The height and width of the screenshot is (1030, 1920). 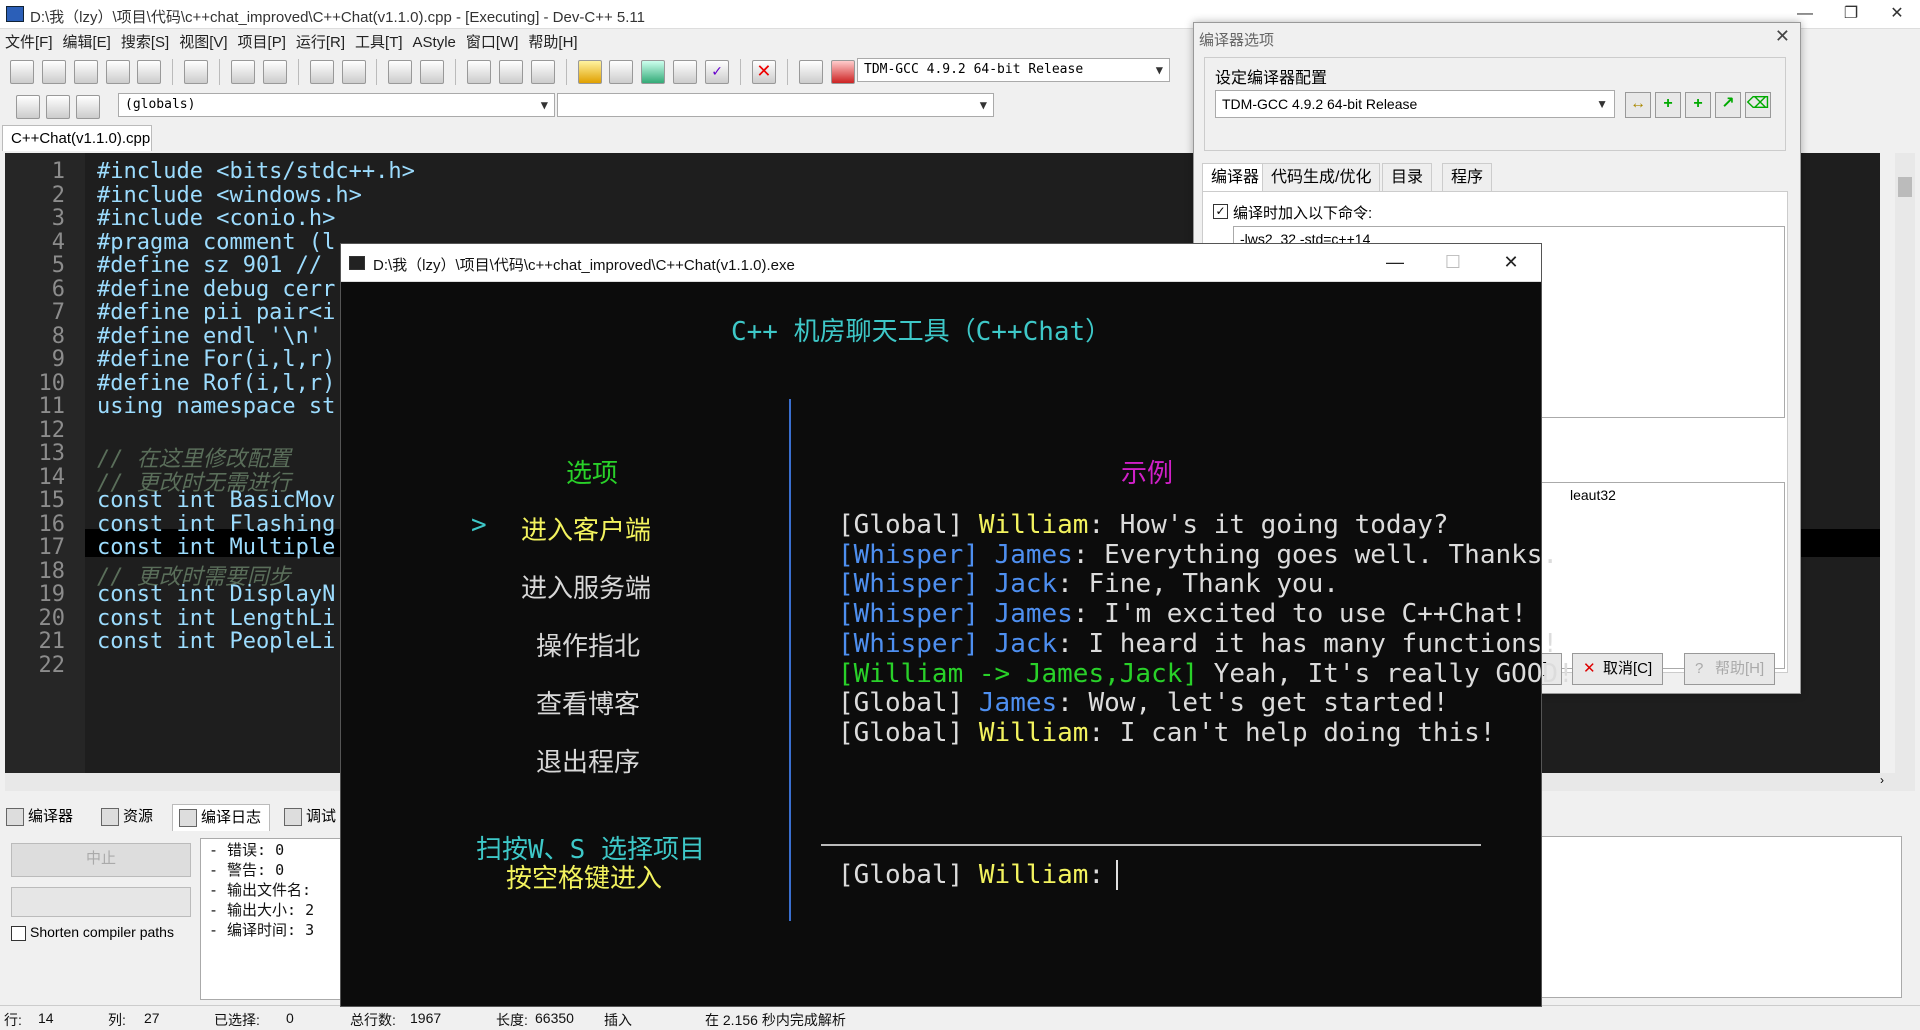 I want to click on help-button: ? 帮助[H], so click(x=1730, y=669).